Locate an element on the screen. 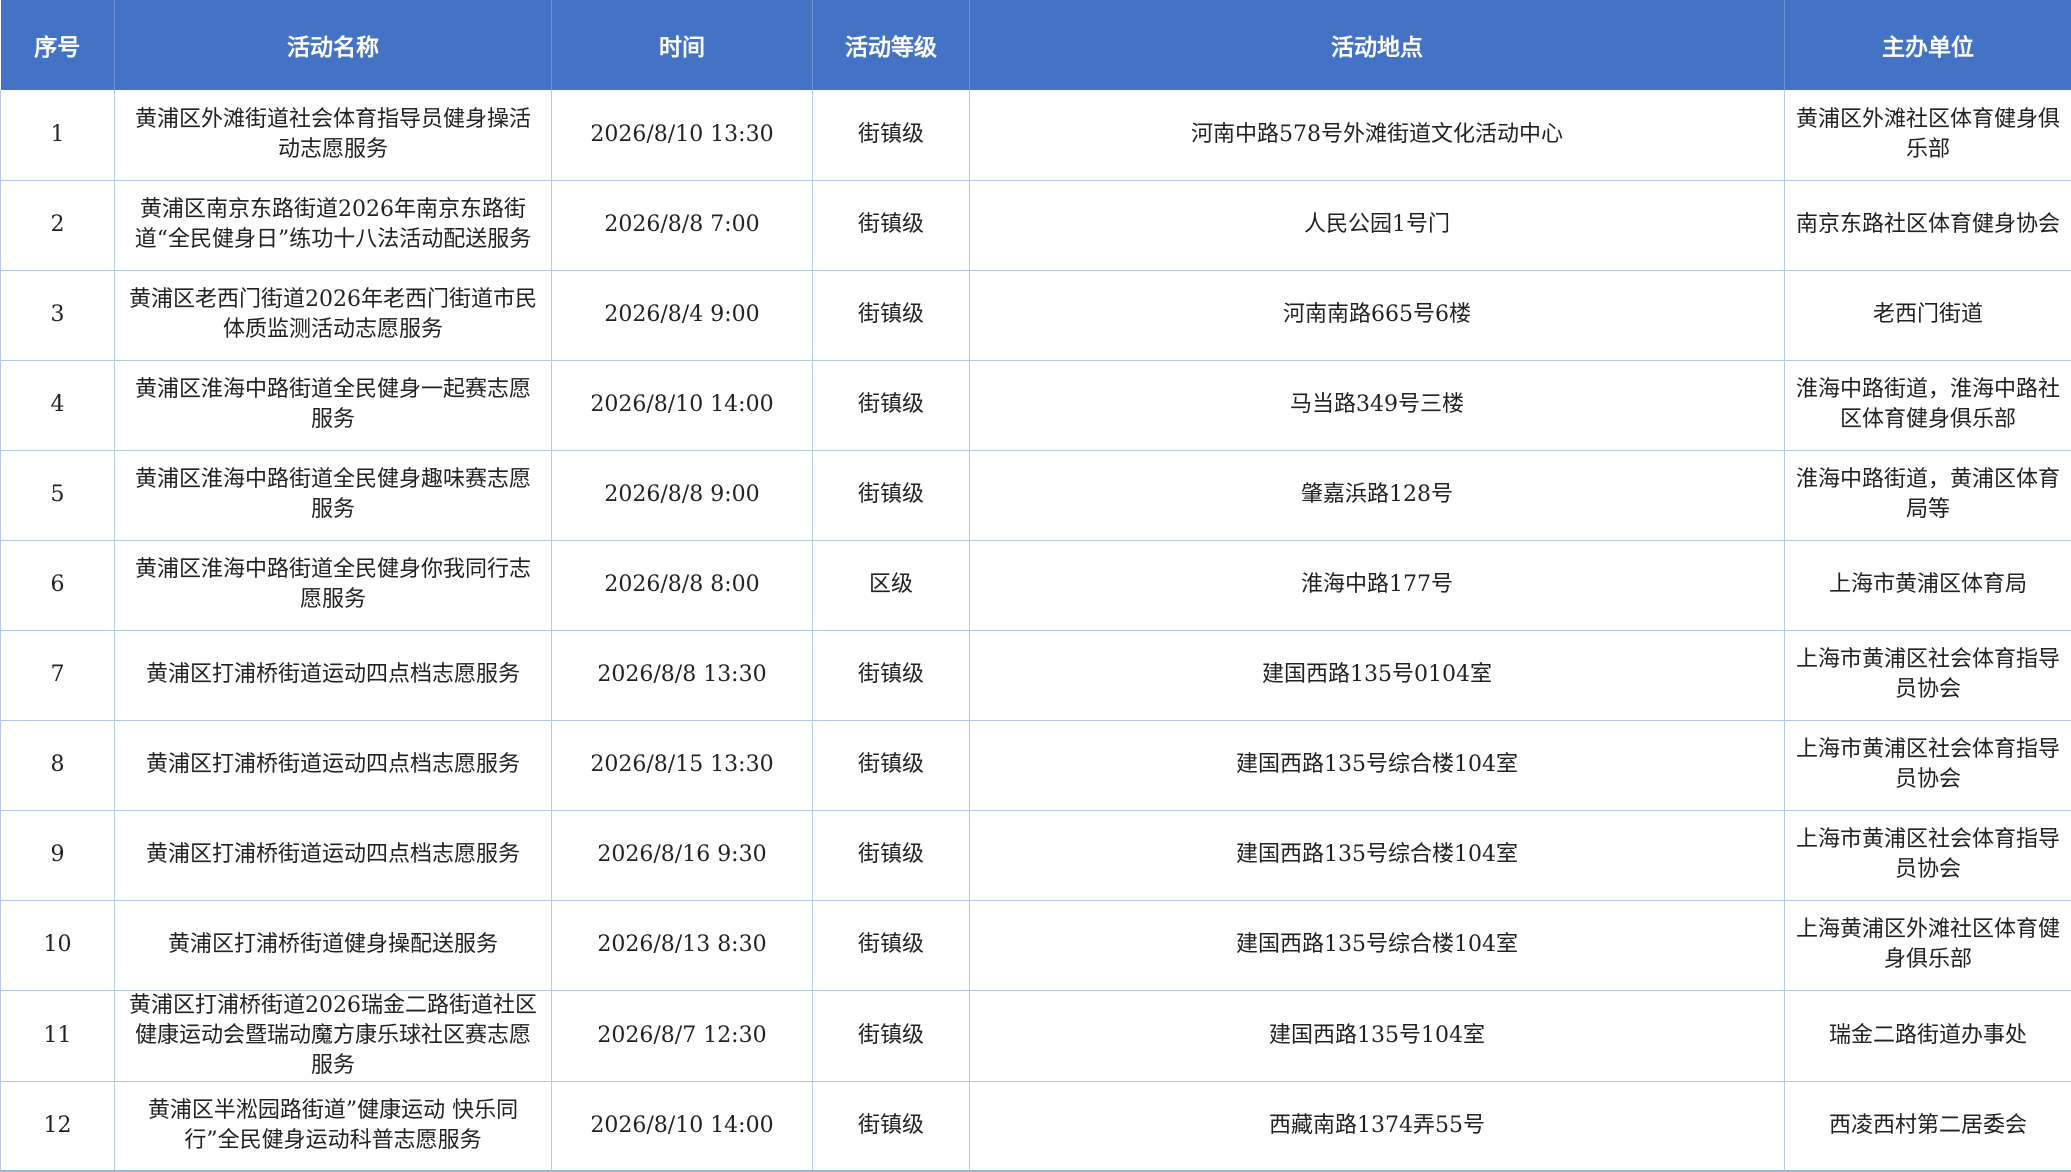 The width and height of the screenshot is (2071, 1172). cell-time: 2026/8/4 9:00 is located at coordinates (682, 315).